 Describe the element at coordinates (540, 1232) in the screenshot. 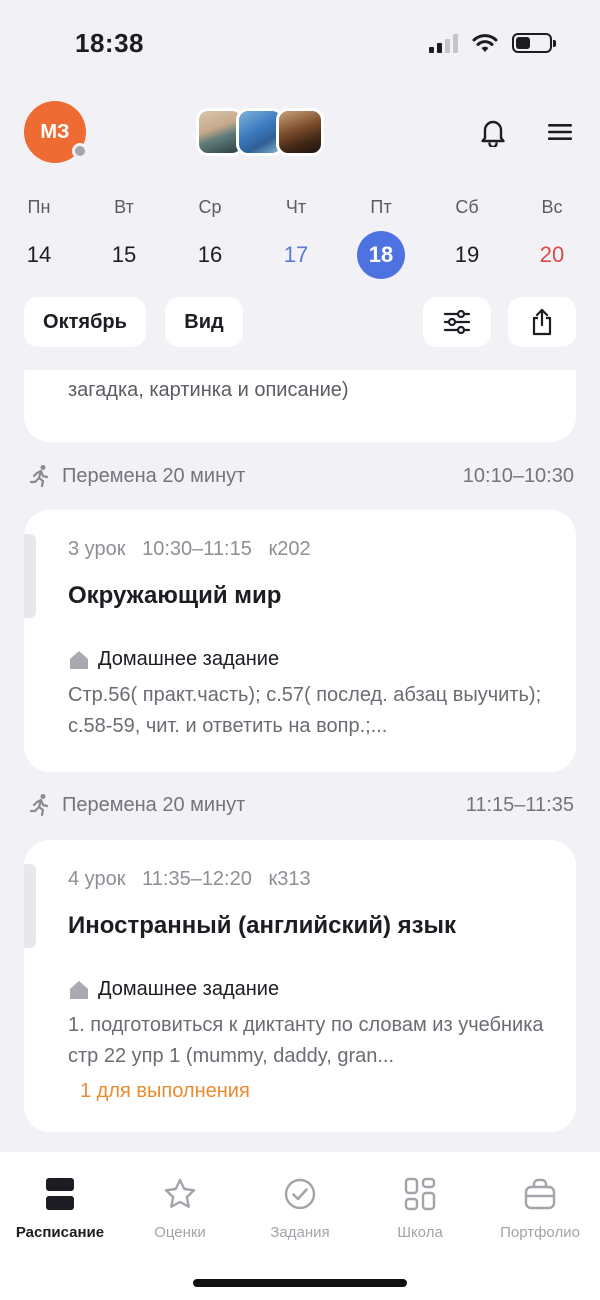

I see `tab-label: Портфолио` at that location.